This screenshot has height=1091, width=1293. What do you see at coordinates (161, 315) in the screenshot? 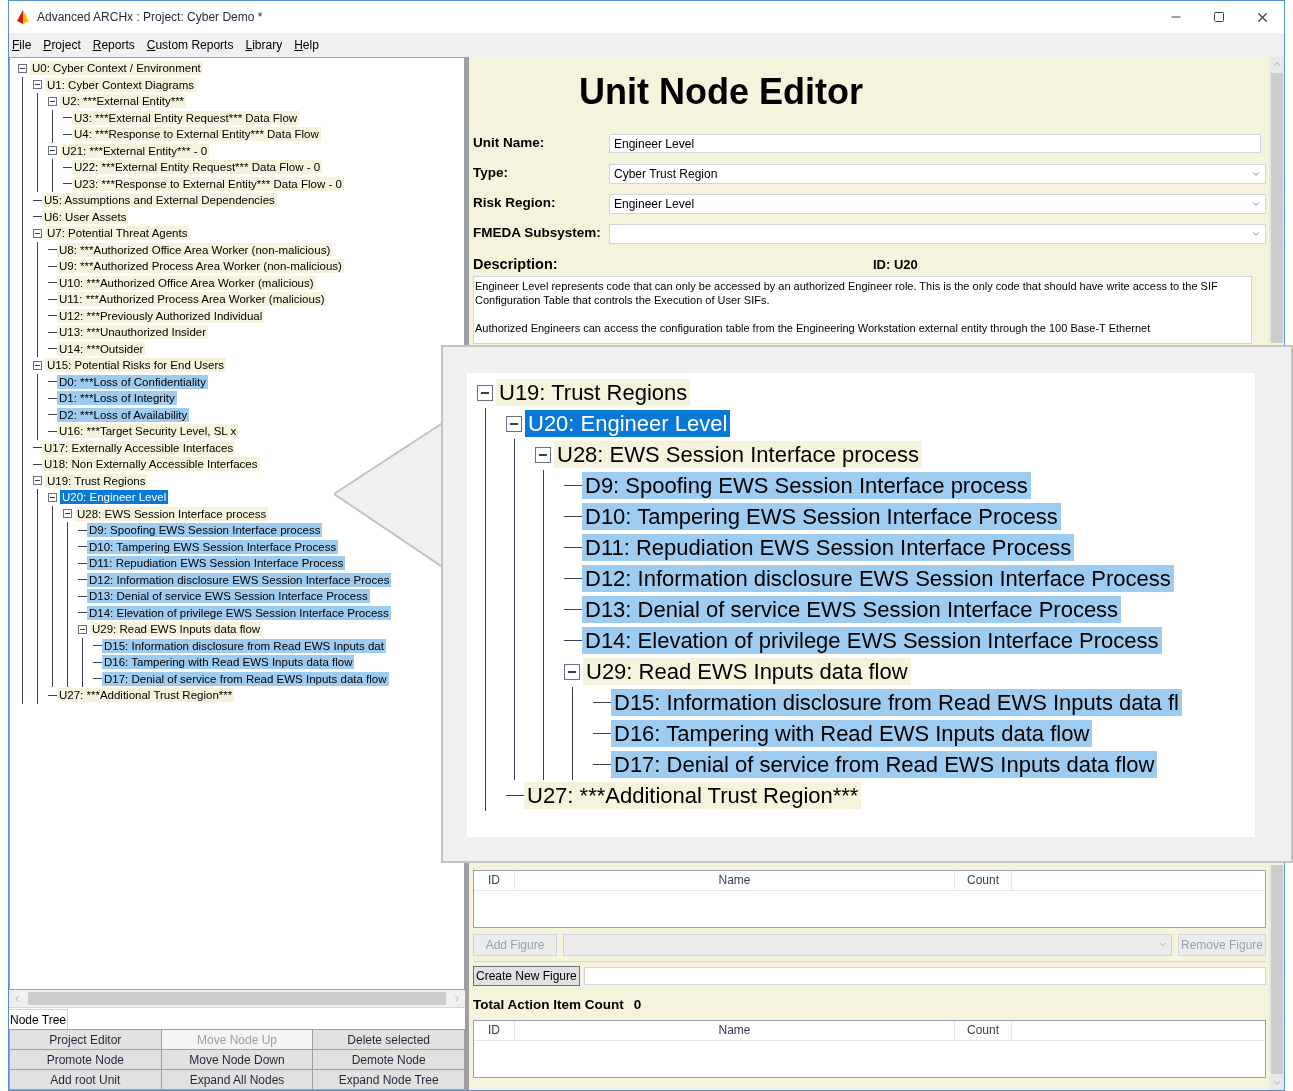
I see `tree-item: U12: ***Previously Authorized Individual` at bounding box center [161, 315].